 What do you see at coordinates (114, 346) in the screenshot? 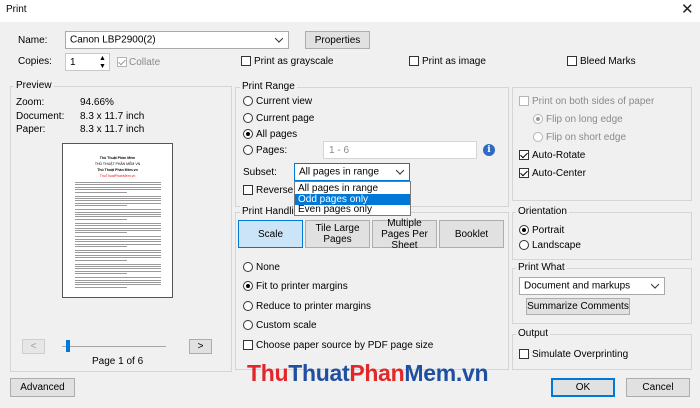
I see `page-slider-track` at bounding box center [114, 346].